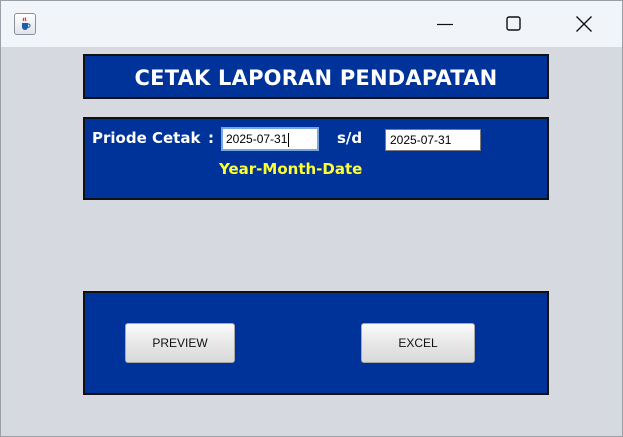 This screenshot has width=623, height=437. I want to click on minimize-button, so click(445, 24).